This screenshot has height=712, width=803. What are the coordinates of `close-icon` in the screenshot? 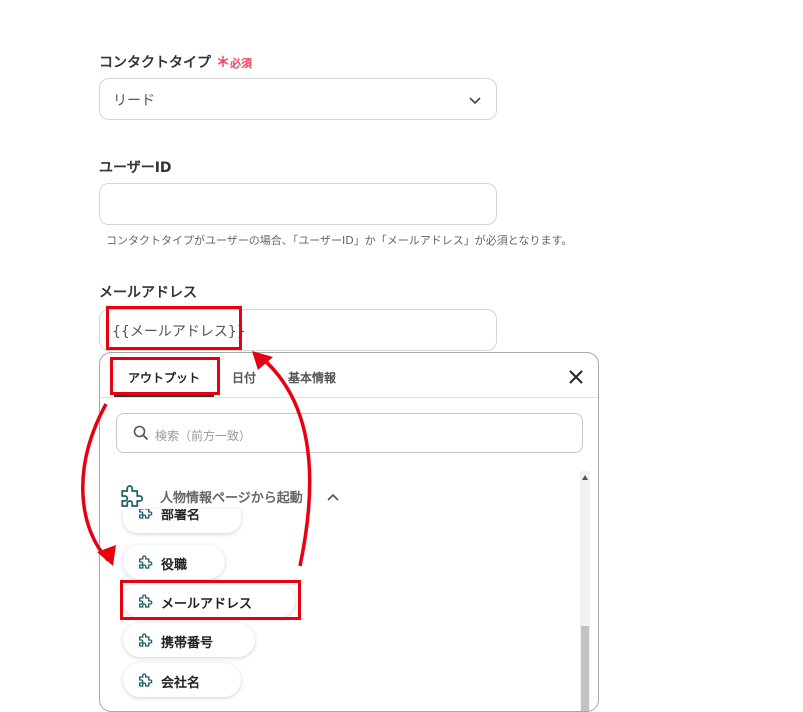 It's located at (576, 377).